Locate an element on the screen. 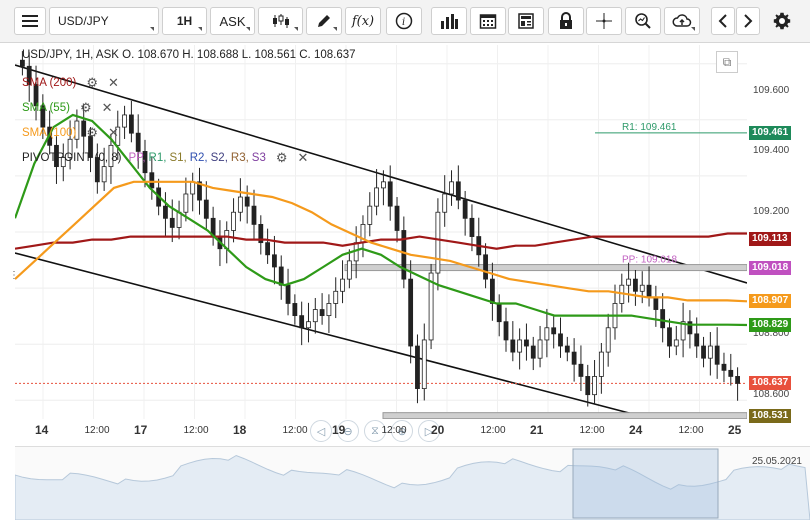 This screenshot has height=525, width=810. pivot-level-label: R1, is located at coordinates (157, 158).